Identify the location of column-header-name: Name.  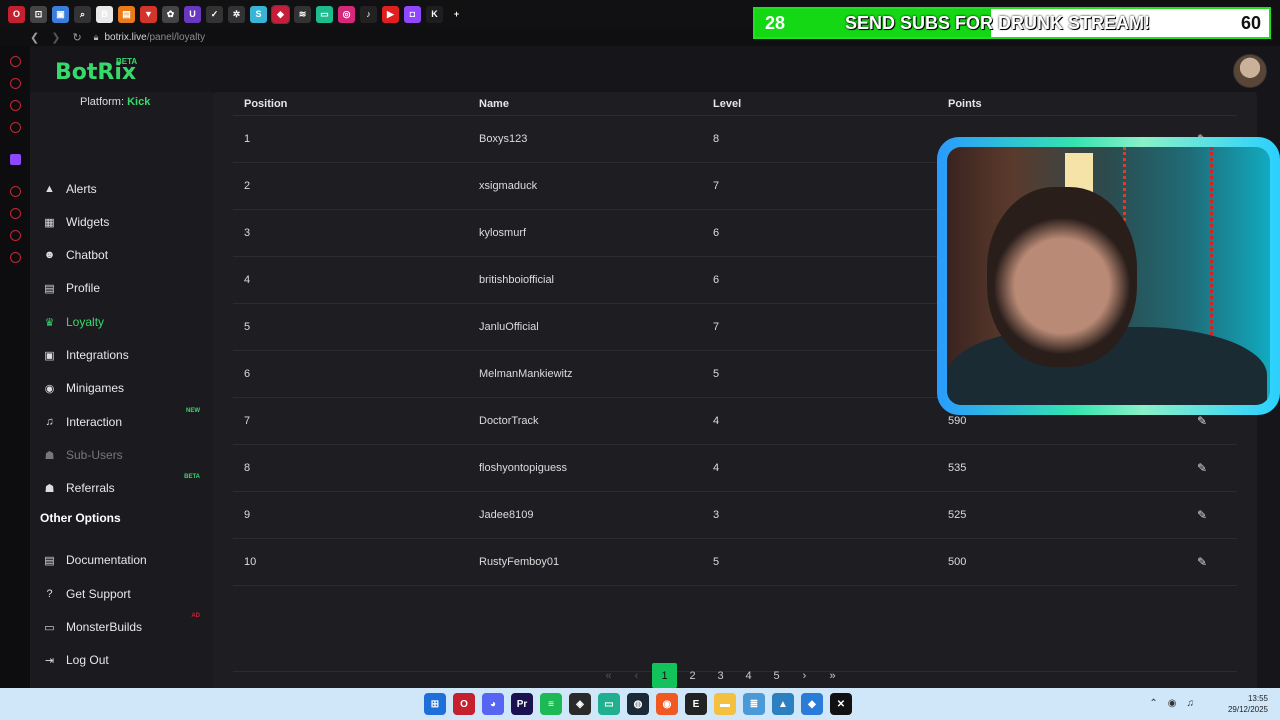
(585, 104).